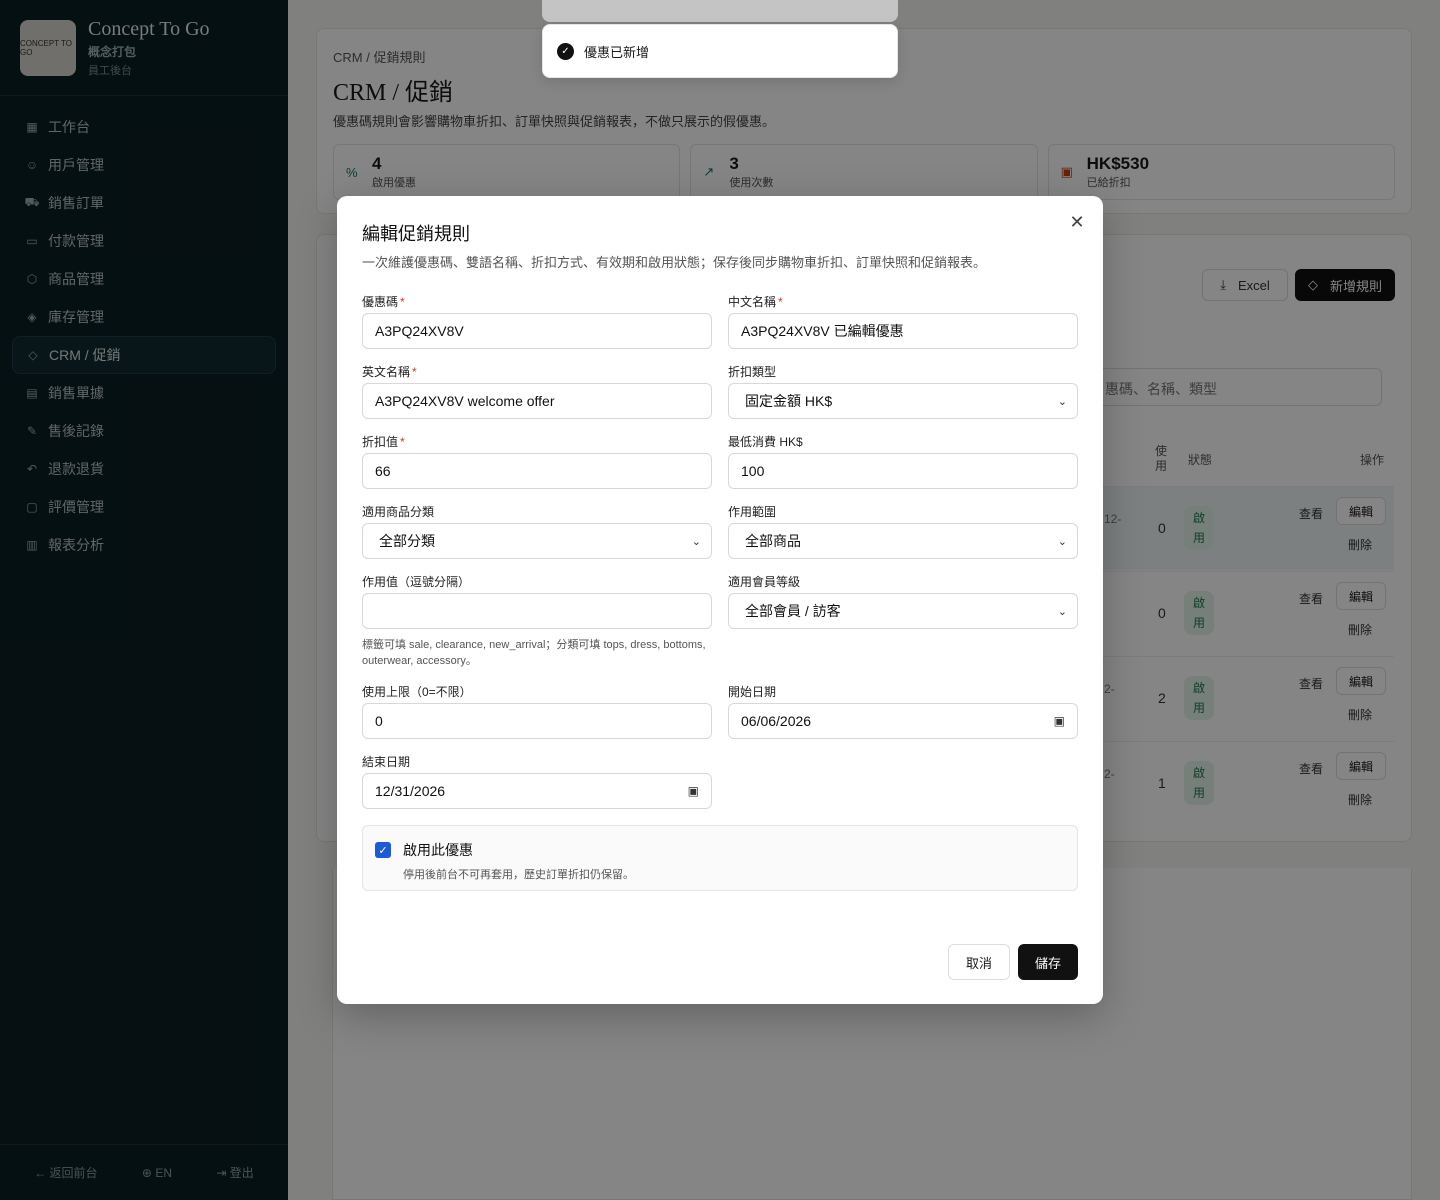 This screenshot has width=1440, height=1200. What do you see at coordinates (903, 331) in the screenshot?
I see `name-zh-input: A3PQ24XV8V 已編輯優惠` at bounding box center [903, 331].